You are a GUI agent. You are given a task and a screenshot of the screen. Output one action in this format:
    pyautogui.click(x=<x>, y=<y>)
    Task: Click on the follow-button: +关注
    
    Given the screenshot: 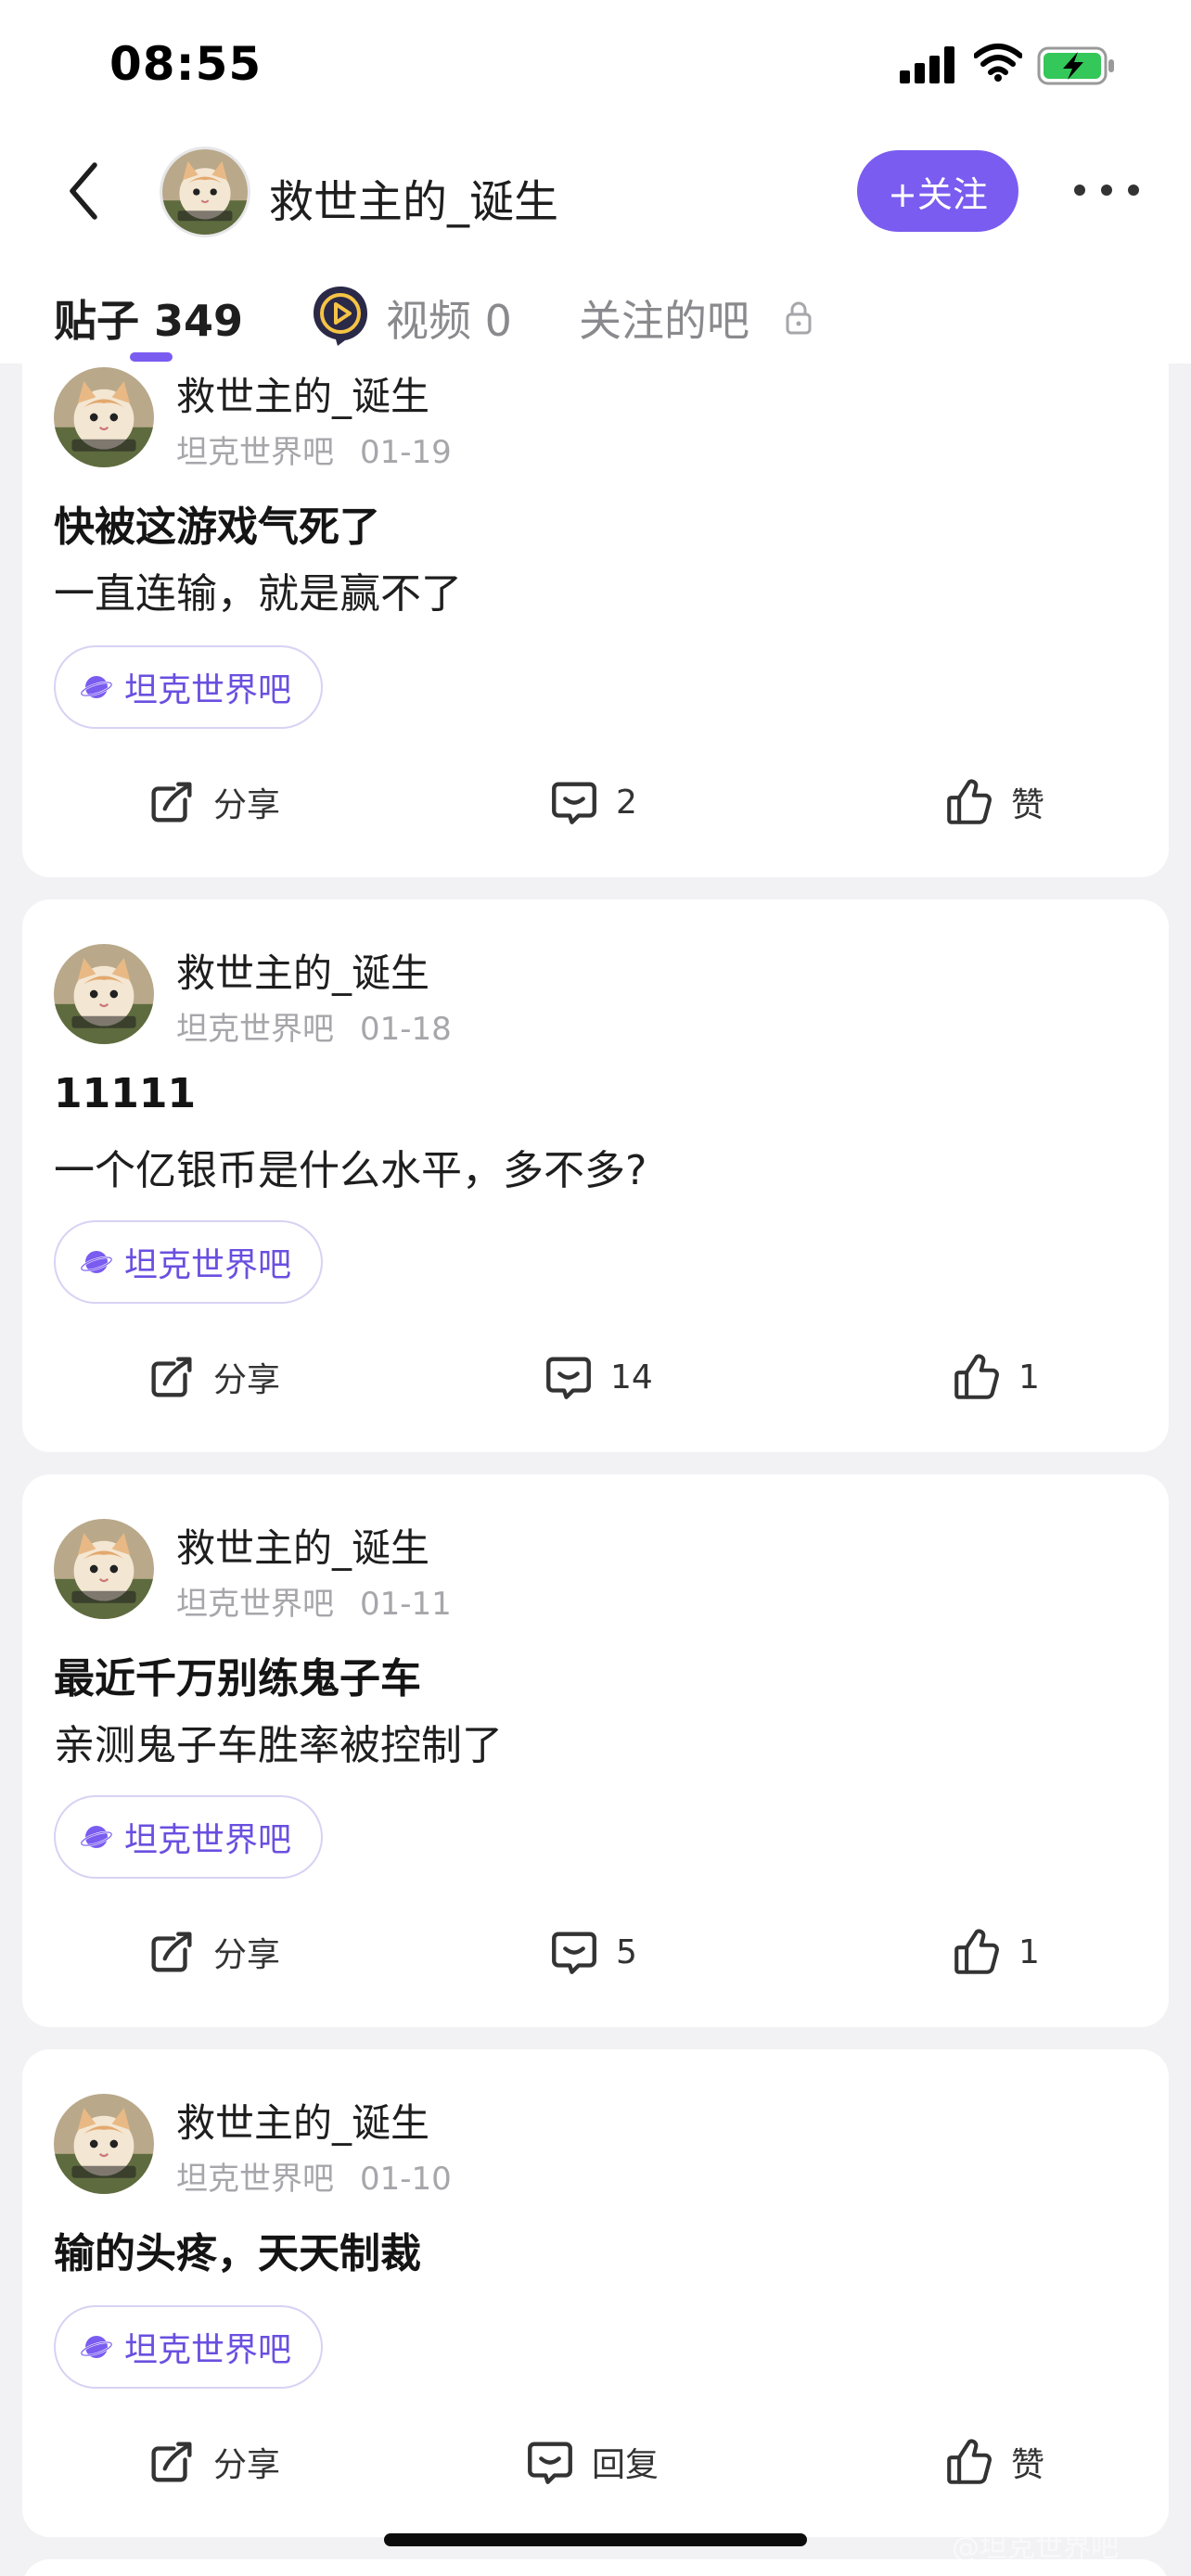 What is the action you would take?
    pyautogui.click(x=937, y=191)
    